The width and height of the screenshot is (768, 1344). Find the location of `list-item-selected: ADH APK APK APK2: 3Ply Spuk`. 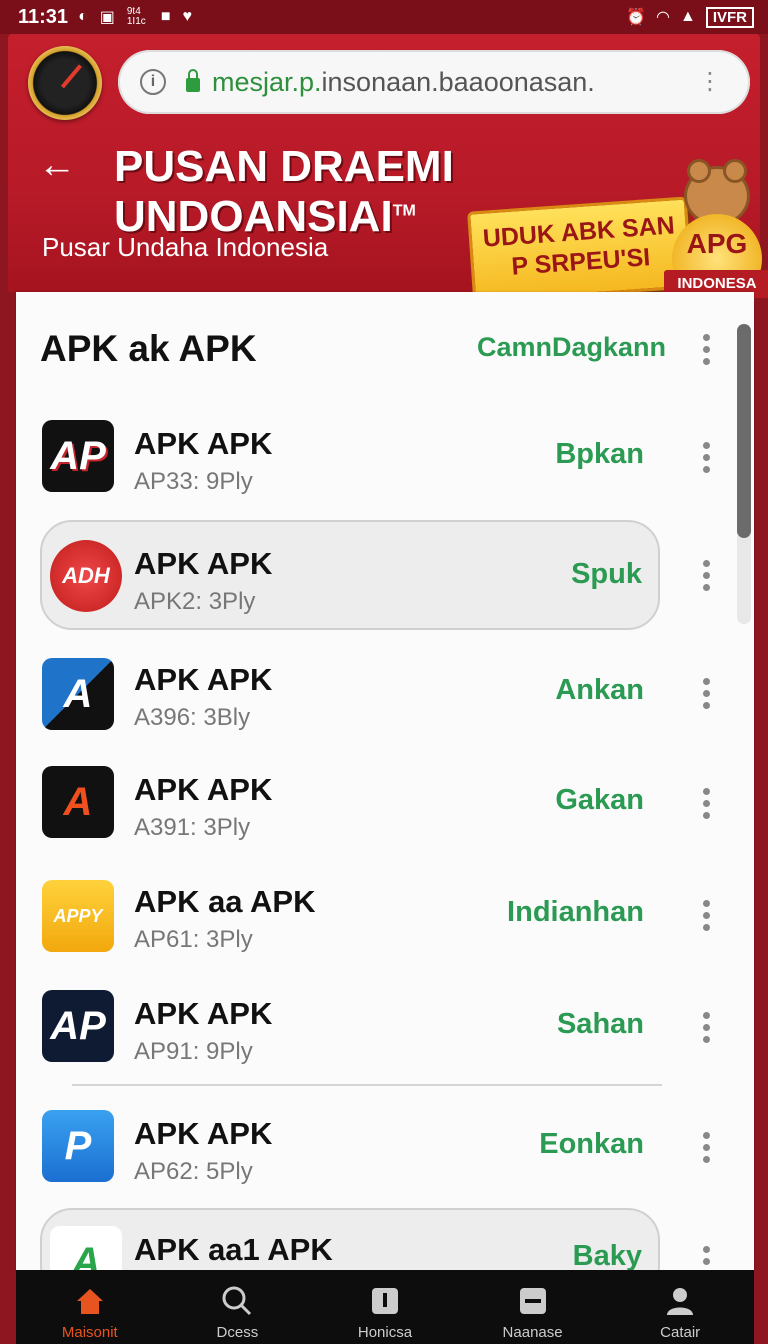

list-item-selected: ADH APK APK APK2: 3Ply Spuk is located at coordinates (350, 575).